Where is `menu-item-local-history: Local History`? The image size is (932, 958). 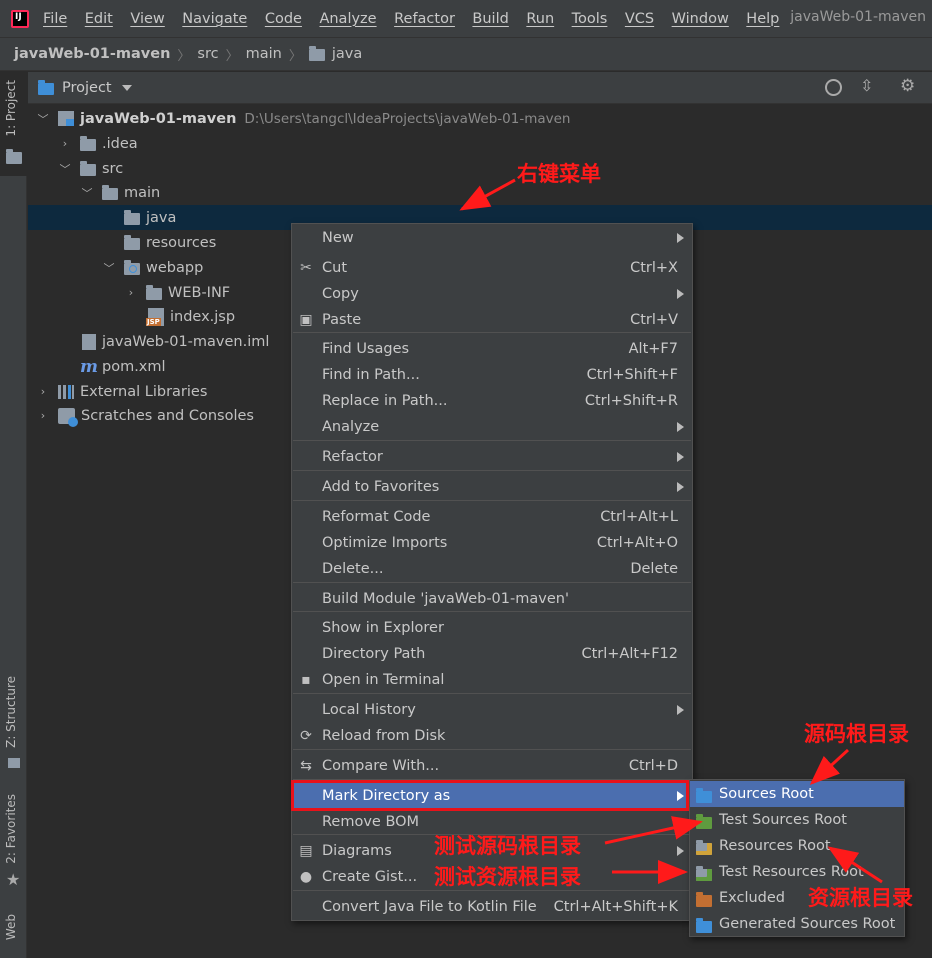 menu-item-local-history: Local History is located at coordinates (492, 710).